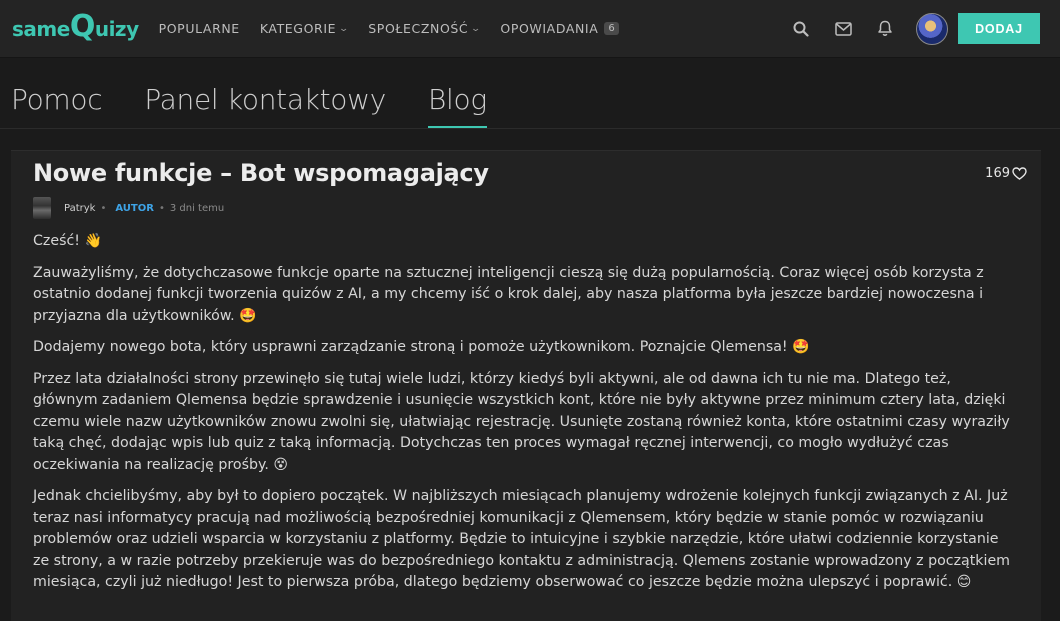 This screenshot has height=621, width=1060. Describe the element at coordinates (530, 93) in the screenshot. I see `section-tabs: Pomoc Panel kontaktowy Blog` at that location.